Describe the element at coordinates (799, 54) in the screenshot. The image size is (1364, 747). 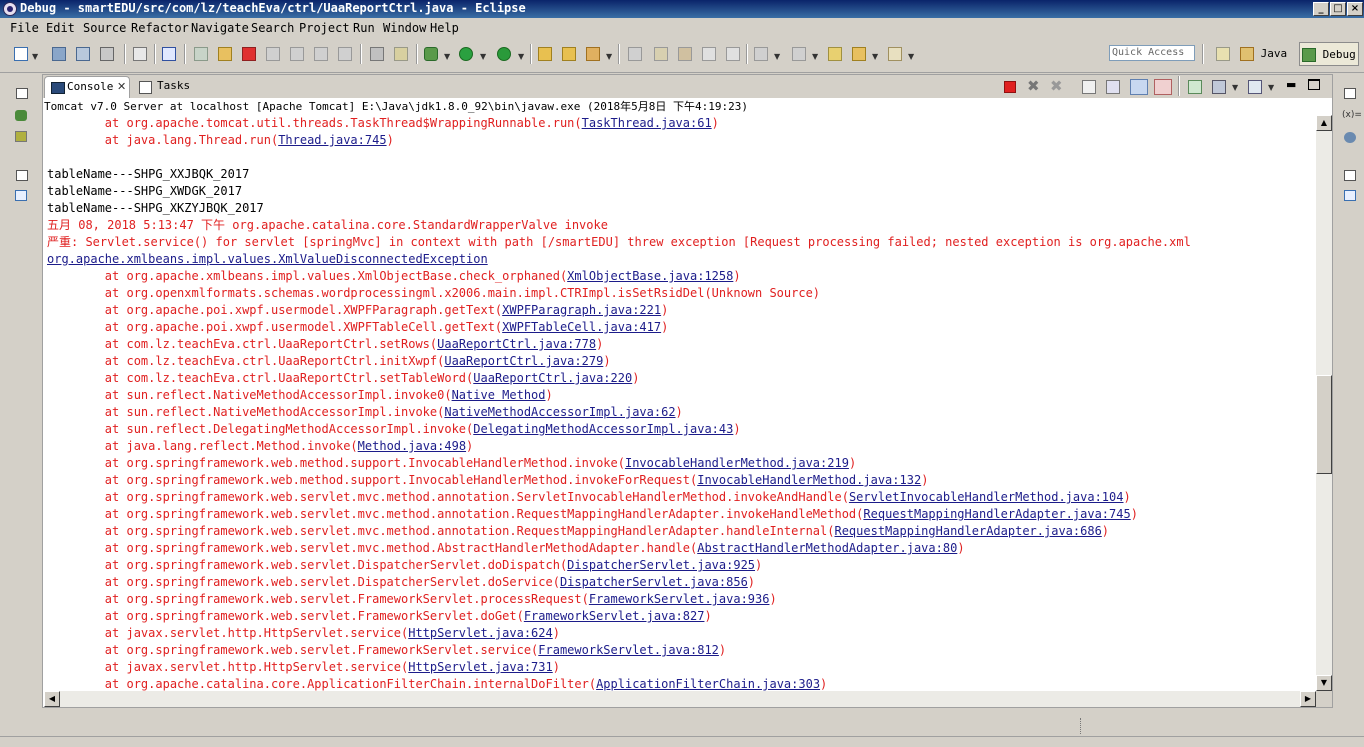
I see `previous-annotation-icon` at that location.